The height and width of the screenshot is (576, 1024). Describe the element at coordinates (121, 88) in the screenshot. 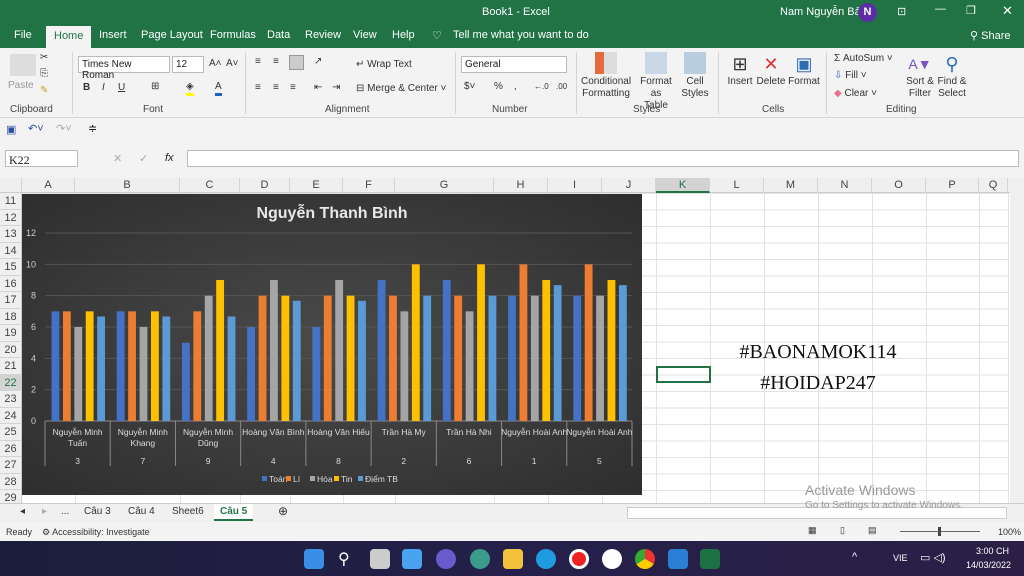

I see `underline-button: U` at that location.